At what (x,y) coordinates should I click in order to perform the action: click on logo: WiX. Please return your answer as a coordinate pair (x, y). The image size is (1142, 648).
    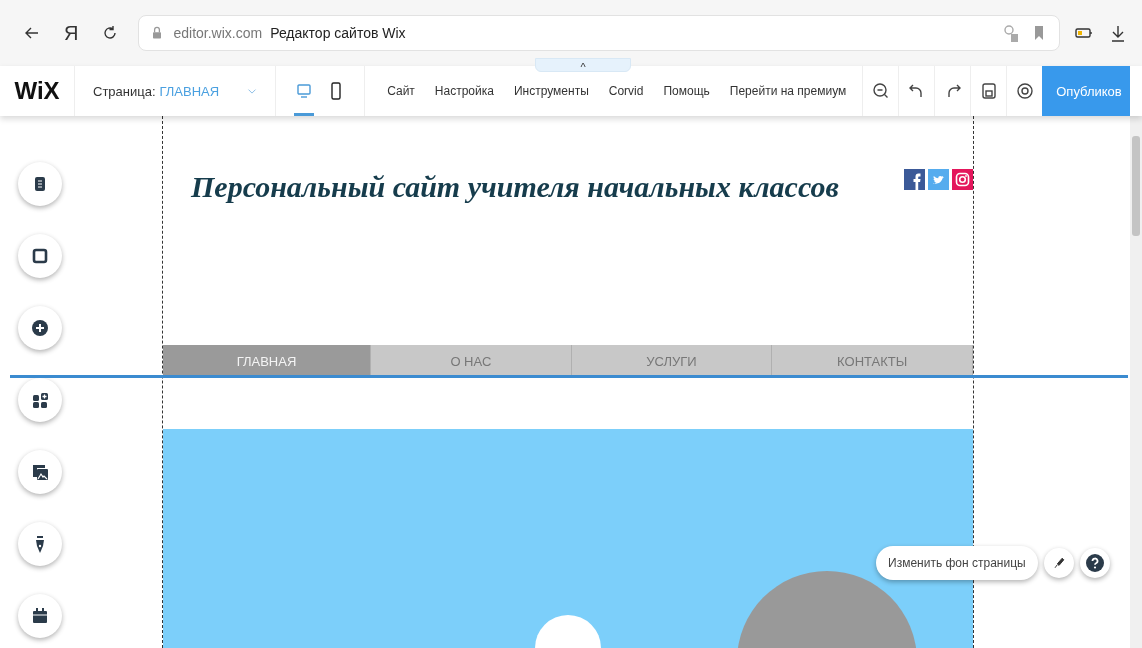
    Looking at the image, I should click on (37, 91).